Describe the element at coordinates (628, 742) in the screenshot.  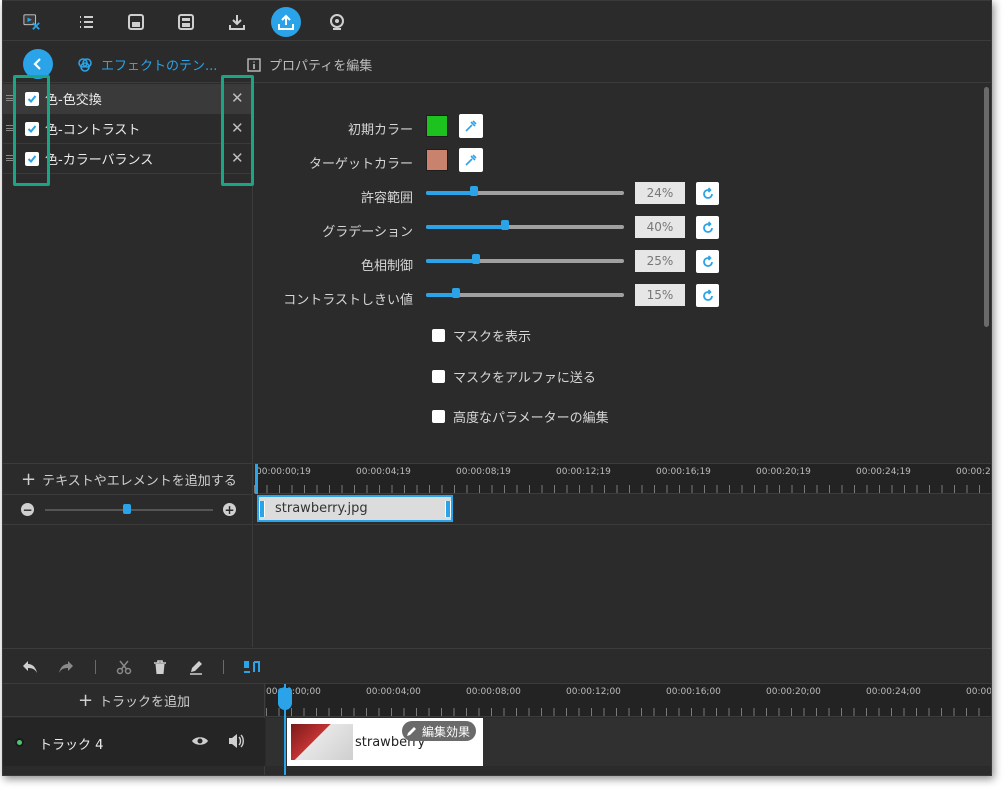
I see `track-lane: strawberry 編集効果` at that location.